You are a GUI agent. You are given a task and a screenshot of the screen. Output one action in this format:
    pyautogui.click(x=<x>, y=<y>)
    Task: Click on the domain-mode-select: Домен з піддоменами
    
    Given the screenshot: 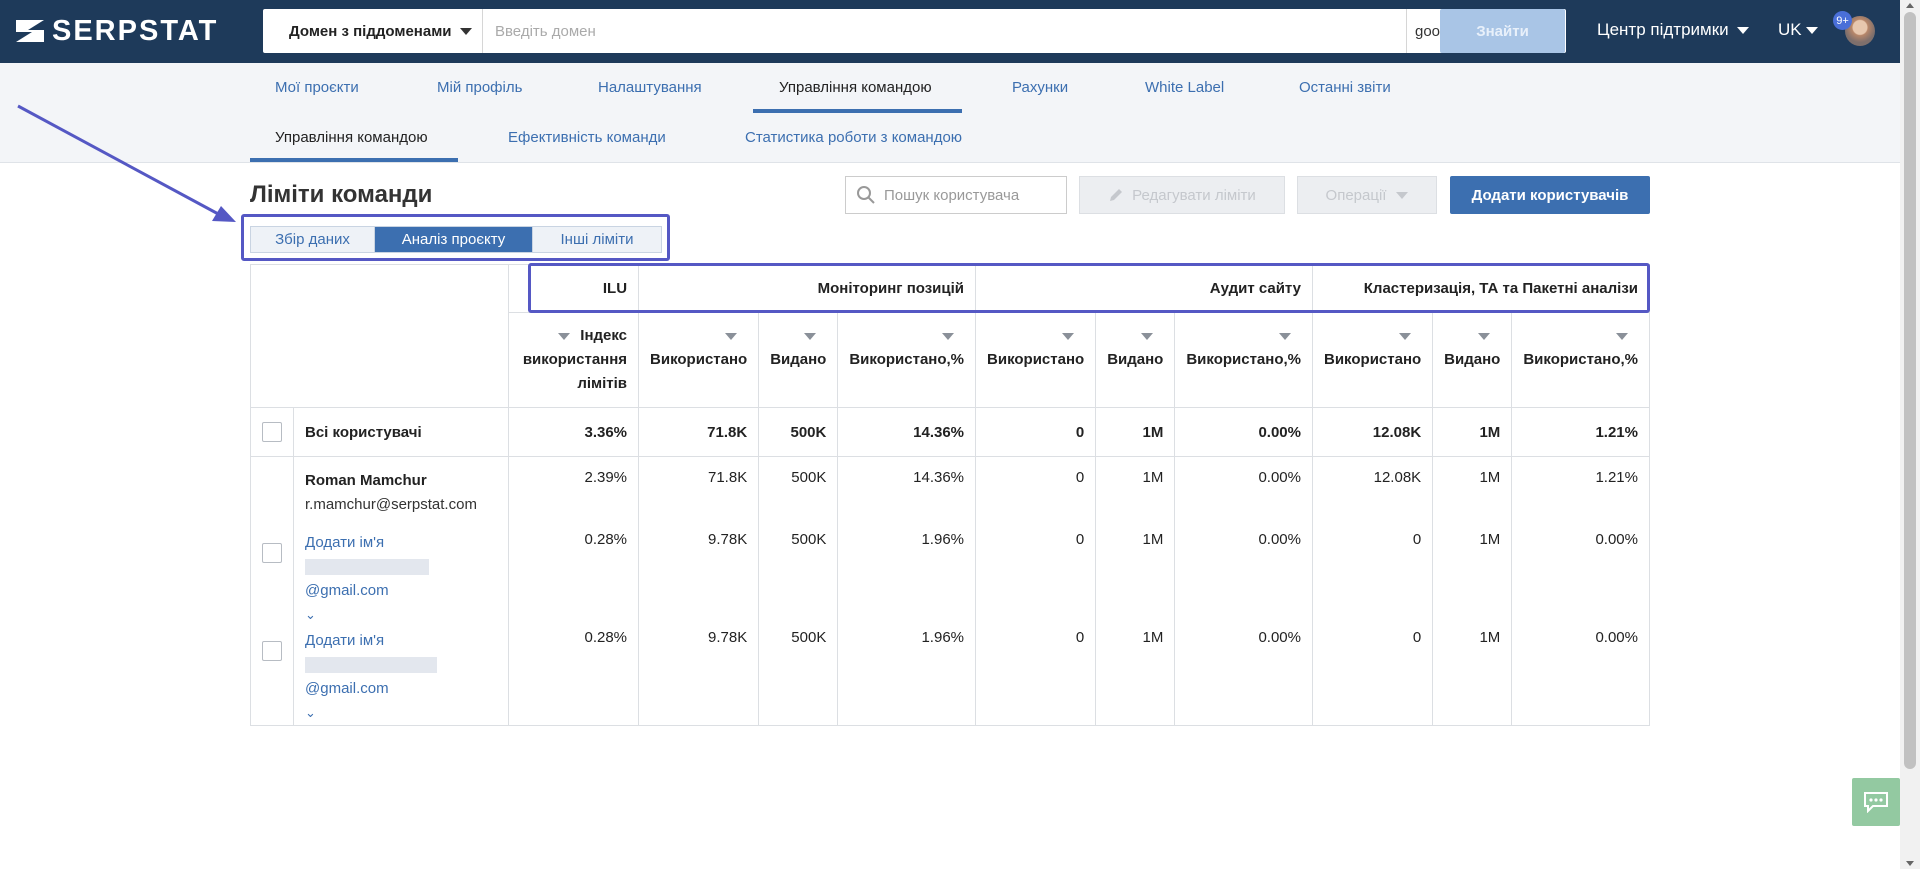 What is the action you would take?
    pyautogui.click(x=373, y=31)
    